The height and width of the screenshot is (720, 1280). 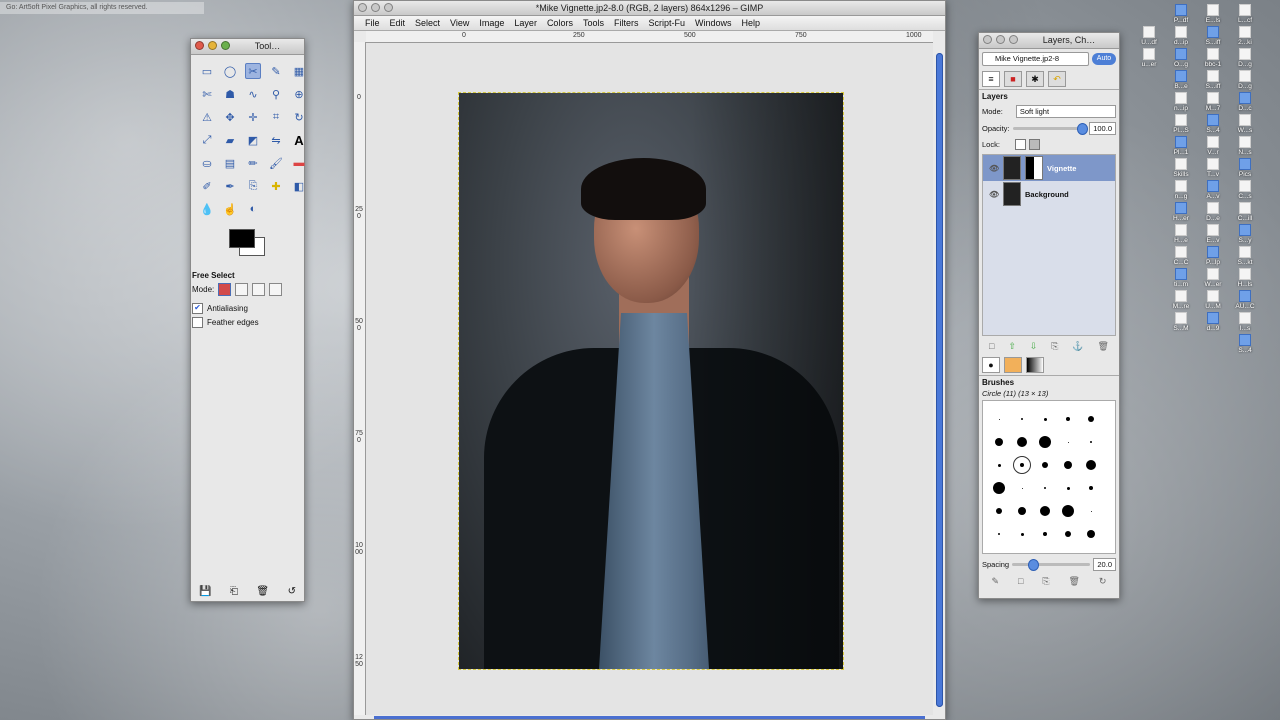 What do you see at coordinates (991, 79) in the screenshot?
I see `tab-layers: ≡` at bounding box center [991, 79].